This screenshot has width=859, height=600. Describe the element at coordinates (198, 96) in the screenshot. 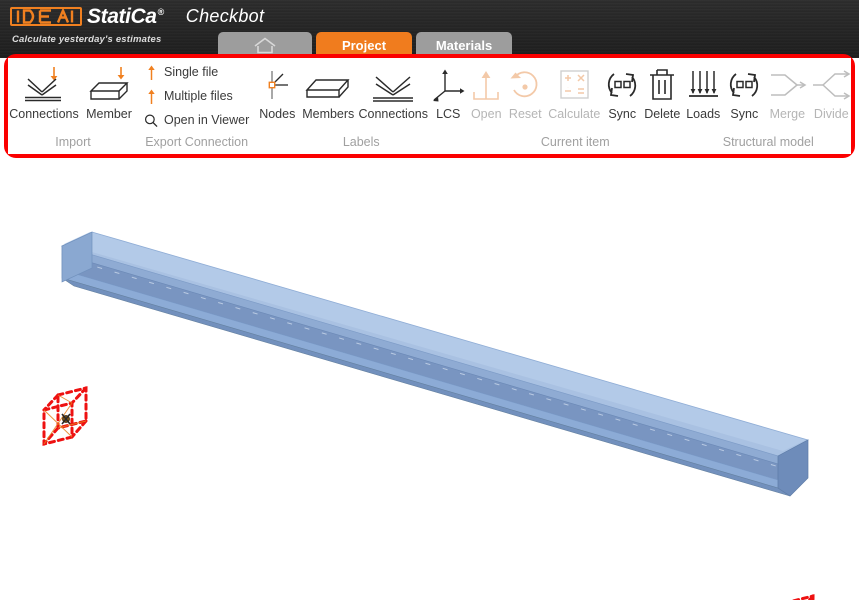

I see `export-multiple-files-label: Multiple files` at that location.